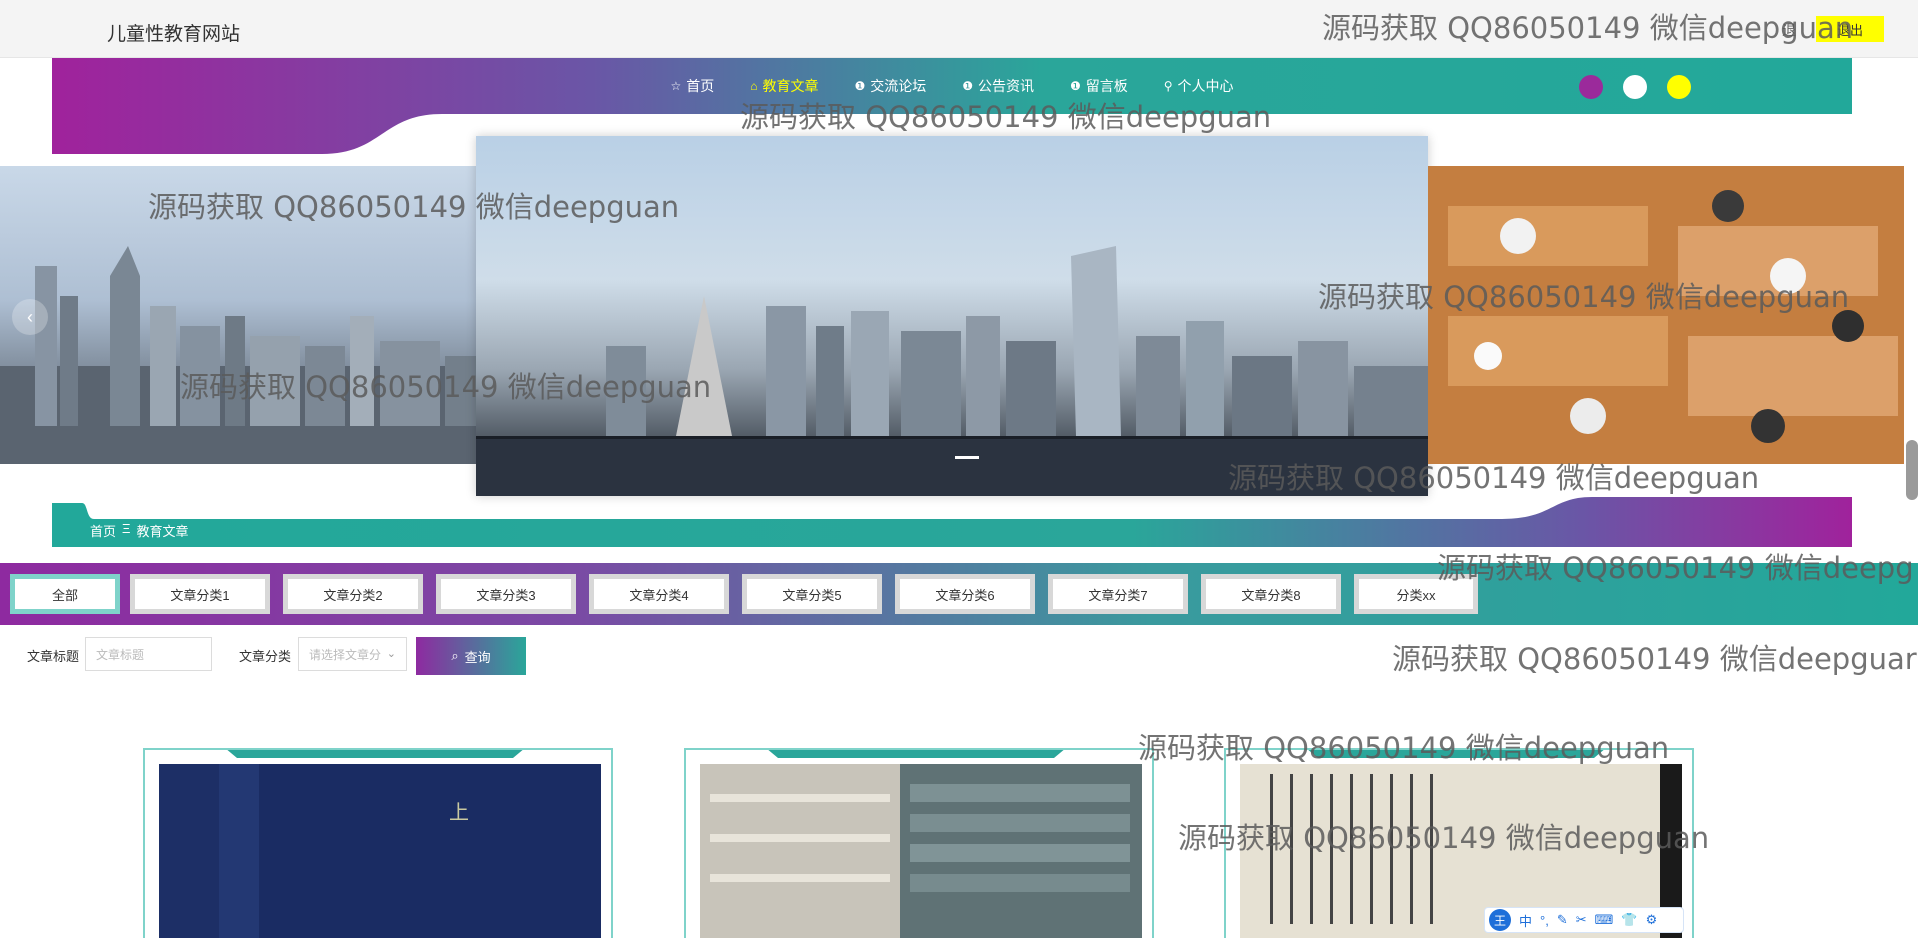  I want to click on category-tab-3: 文章分类3, so click(506, 594).